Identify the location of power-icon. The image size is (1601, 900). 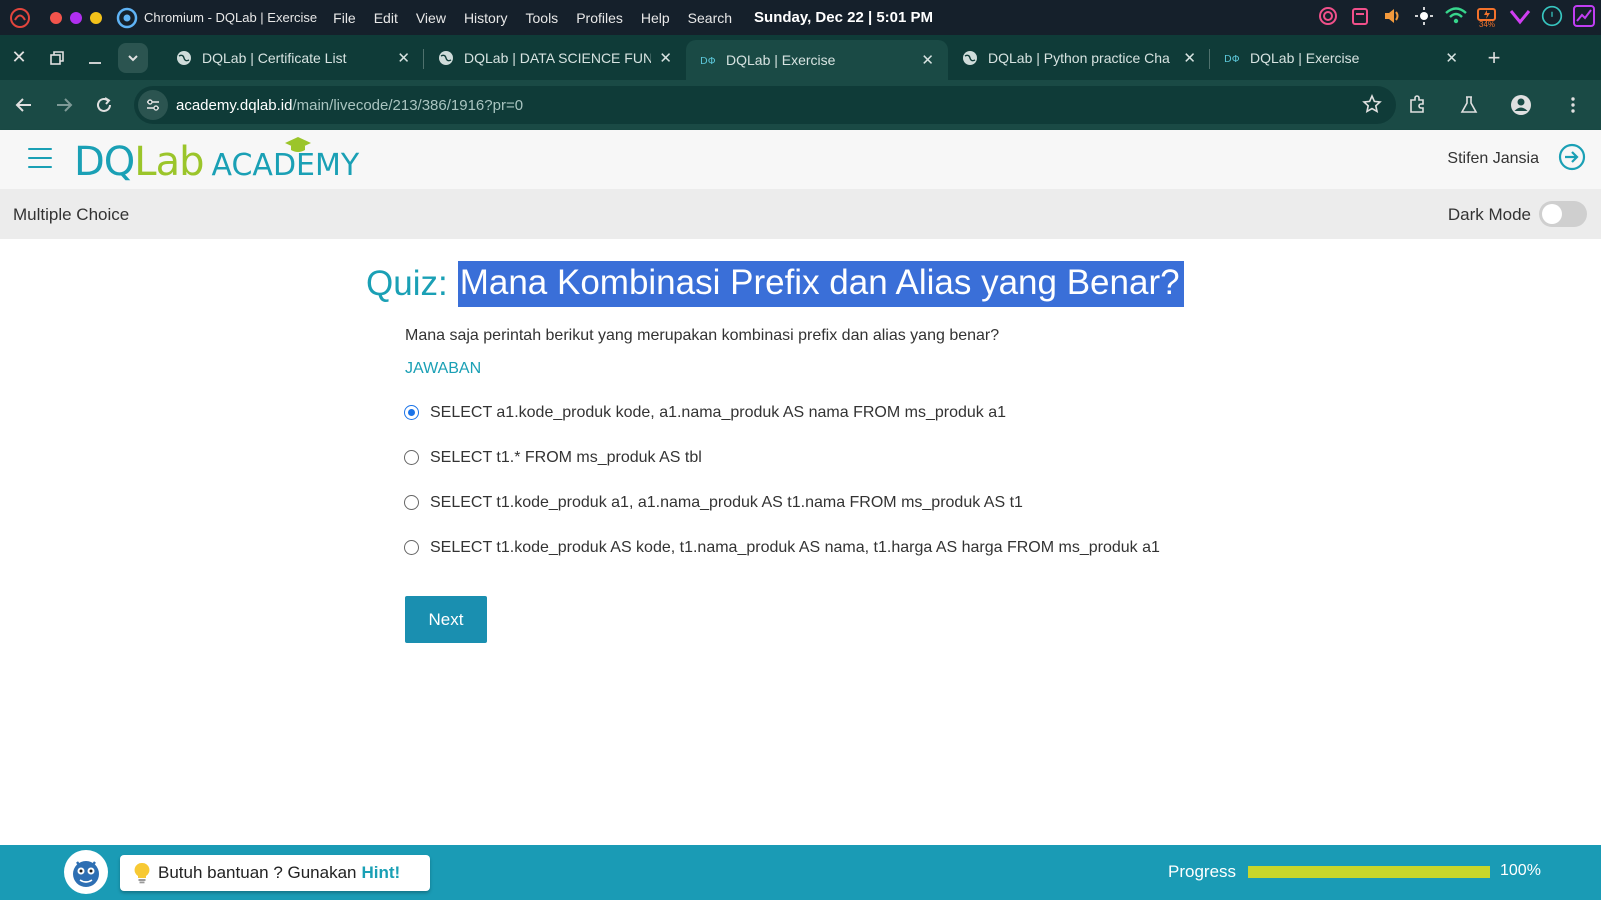
(1552, 16).